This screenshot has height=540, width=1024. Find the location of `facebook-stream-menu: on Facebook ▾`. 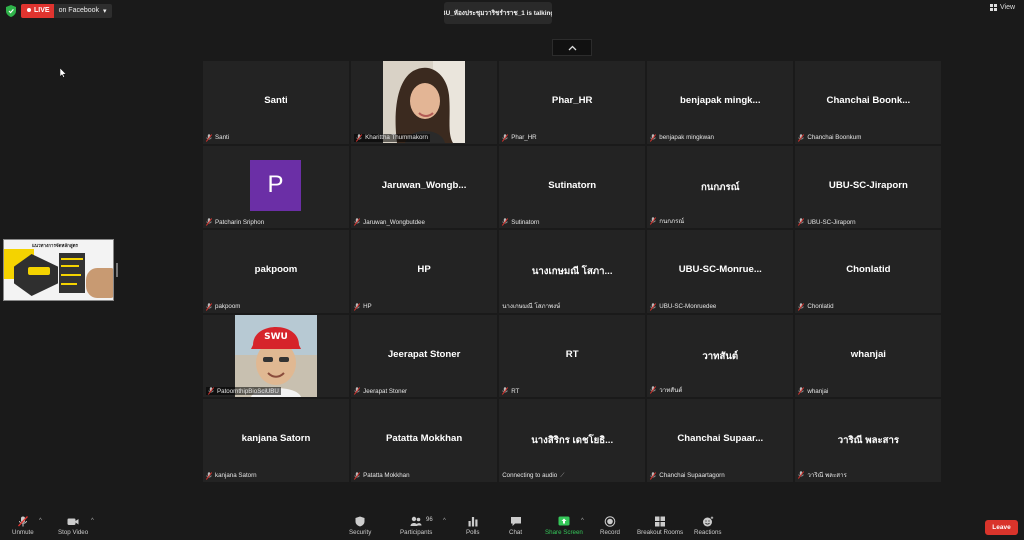

facebook-stream-menu: on Facebook ▾ is located at coordinates (82, 11).